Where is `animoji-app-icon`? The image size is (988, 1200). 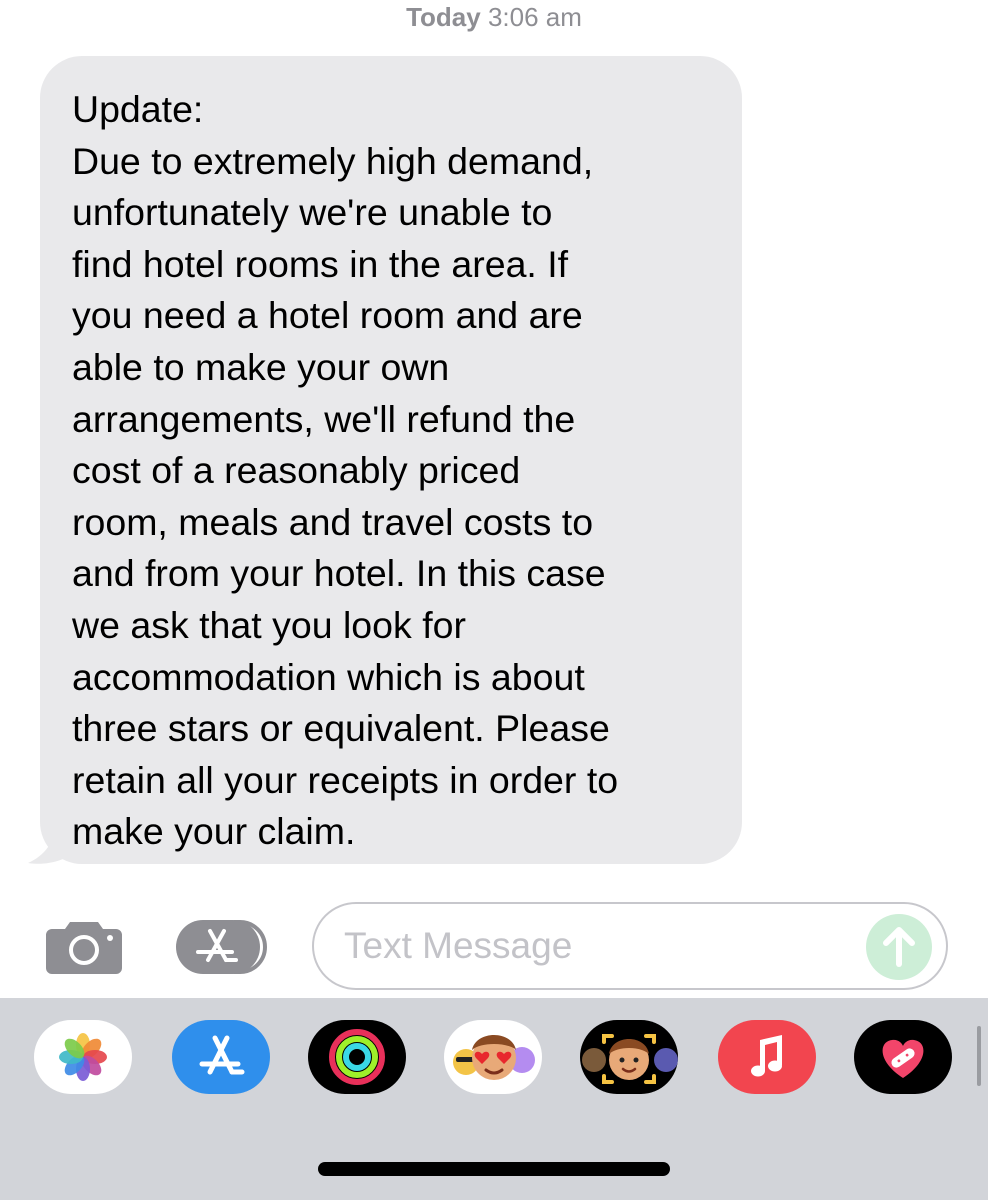
animoji-app-icon is located at coordinates (629, 1057).